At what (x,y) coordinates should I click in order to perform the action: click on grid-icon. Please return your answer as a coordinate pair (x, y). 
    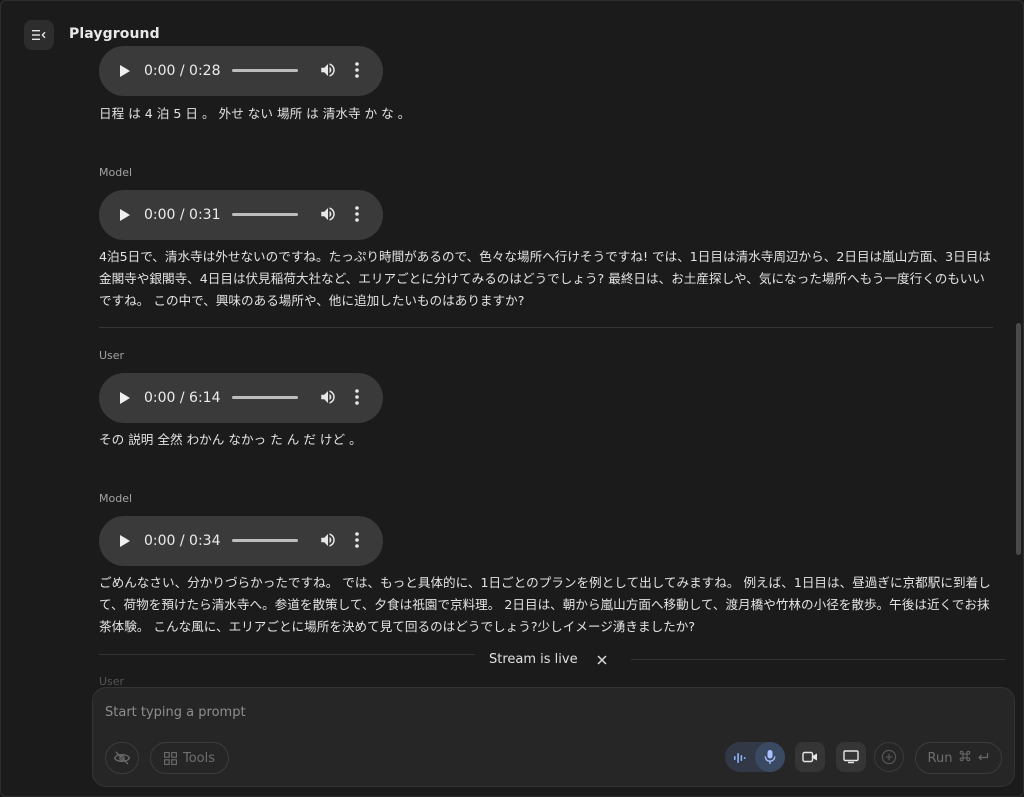
    Looking at the image, I should click on (170, 758).